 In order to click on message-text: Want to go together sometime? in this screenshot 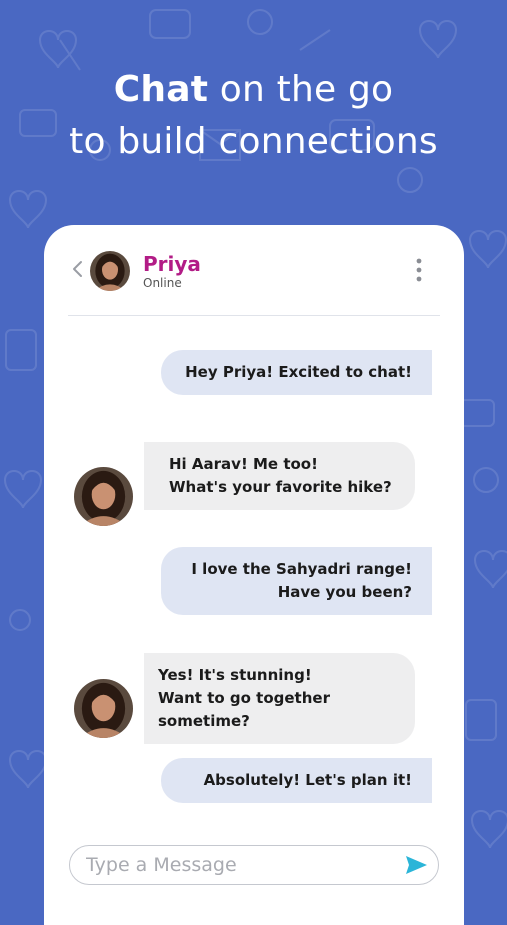, I will do `click(244, 709)`.